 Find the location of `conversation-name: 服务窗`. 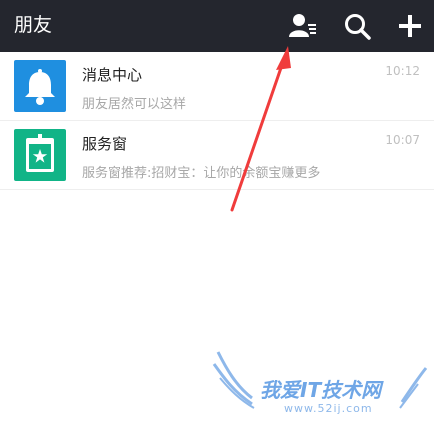

conversation-name: 服务窗 is located at coordinates (105, 144).